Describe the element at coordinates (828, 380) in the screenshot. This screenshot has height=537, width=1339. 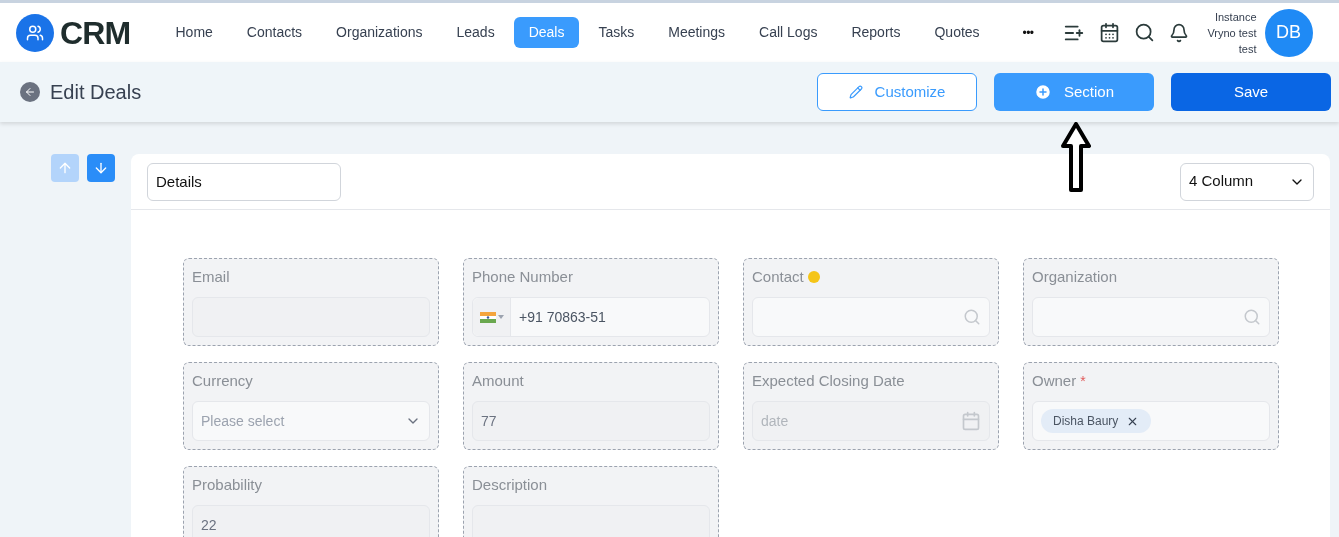
I see `field-label: Expected Closing Date` at that location.